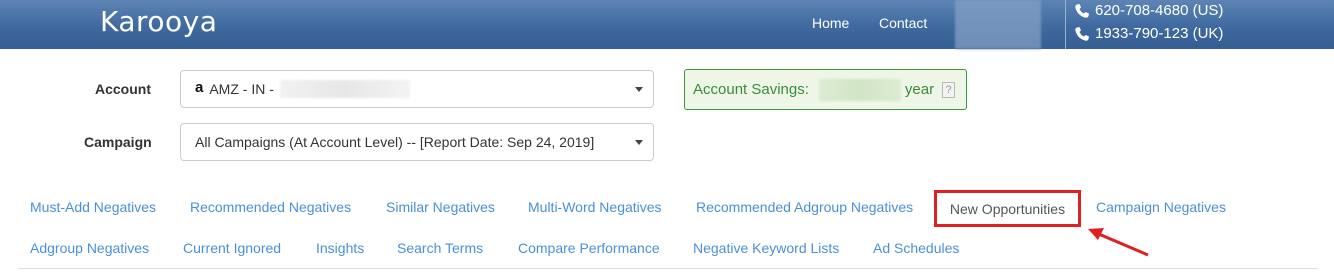 This screenshot has width=1334, height=278. What do you see at coordinates (1159, 10) in the screenshot?
I see `phone-us-number: 620-708-4680 (US)` at bounding box center [1159, 10].